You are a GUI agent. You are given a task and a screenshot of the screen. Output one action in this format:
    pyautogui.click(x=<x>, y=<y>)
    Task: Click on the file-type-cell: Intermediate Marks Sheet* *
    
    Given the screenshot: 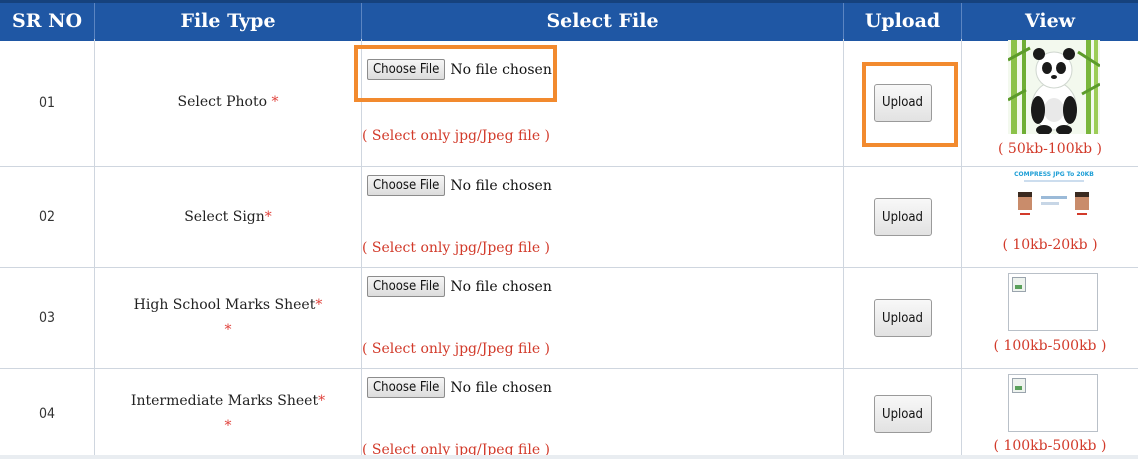 What is the action you would take?
    pyautogui.click(x=228, y=414)
    